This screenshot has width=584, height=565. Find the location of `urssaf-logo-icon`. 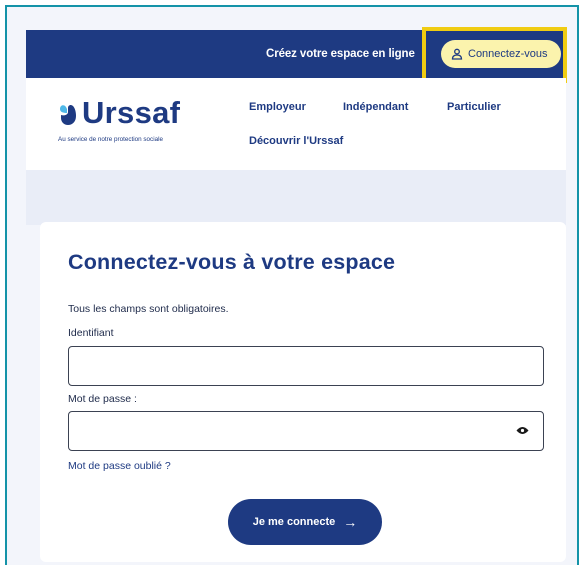

urssaf-logo-icon is located at coordinates (68, 114).